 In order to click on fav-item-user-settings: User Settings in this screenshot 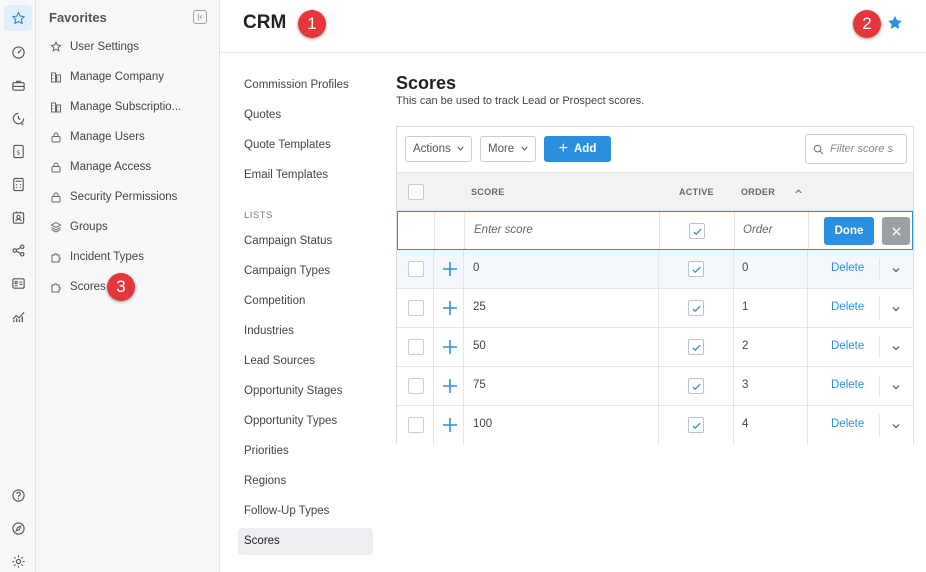, I will do `click(94, 47)`.